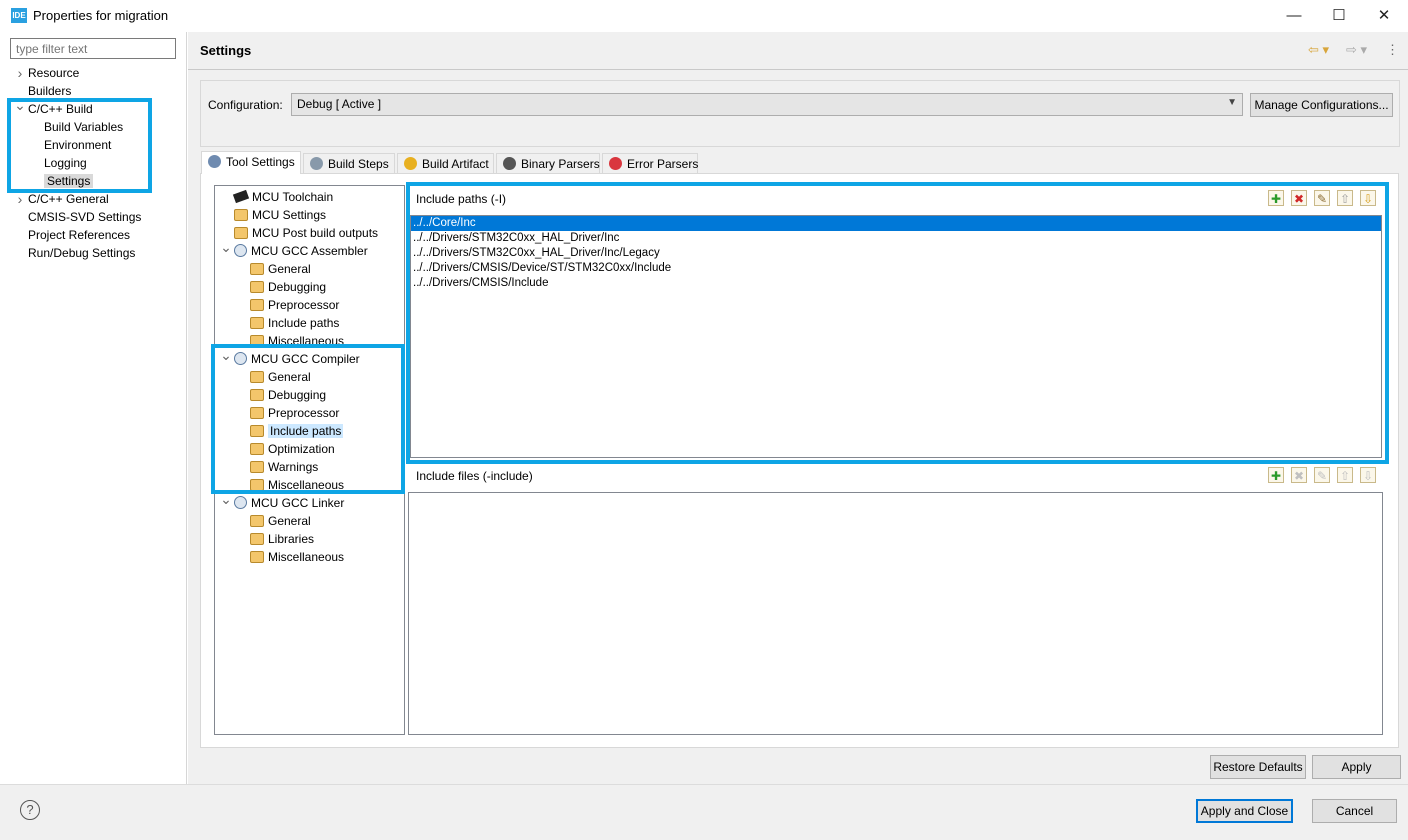 This screenshot has height=840, width=1408. What do you see at coordinates (410, 163) in the screenshot?
I see `trophy-icon` at bounding box center [410, 163].